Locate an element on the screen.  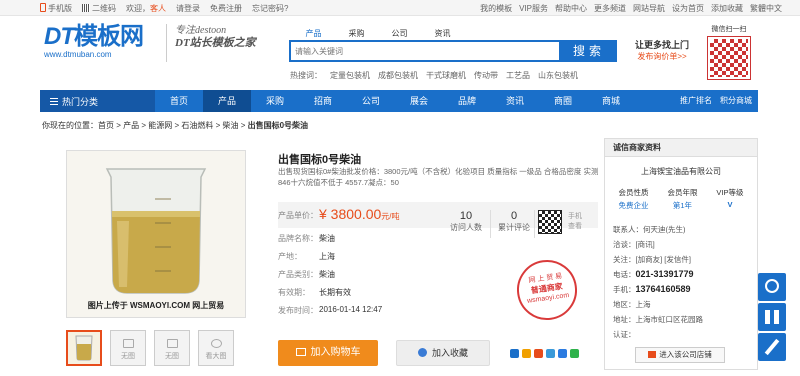
validity-value: 长期有效 is located at coordinates (335, 292).